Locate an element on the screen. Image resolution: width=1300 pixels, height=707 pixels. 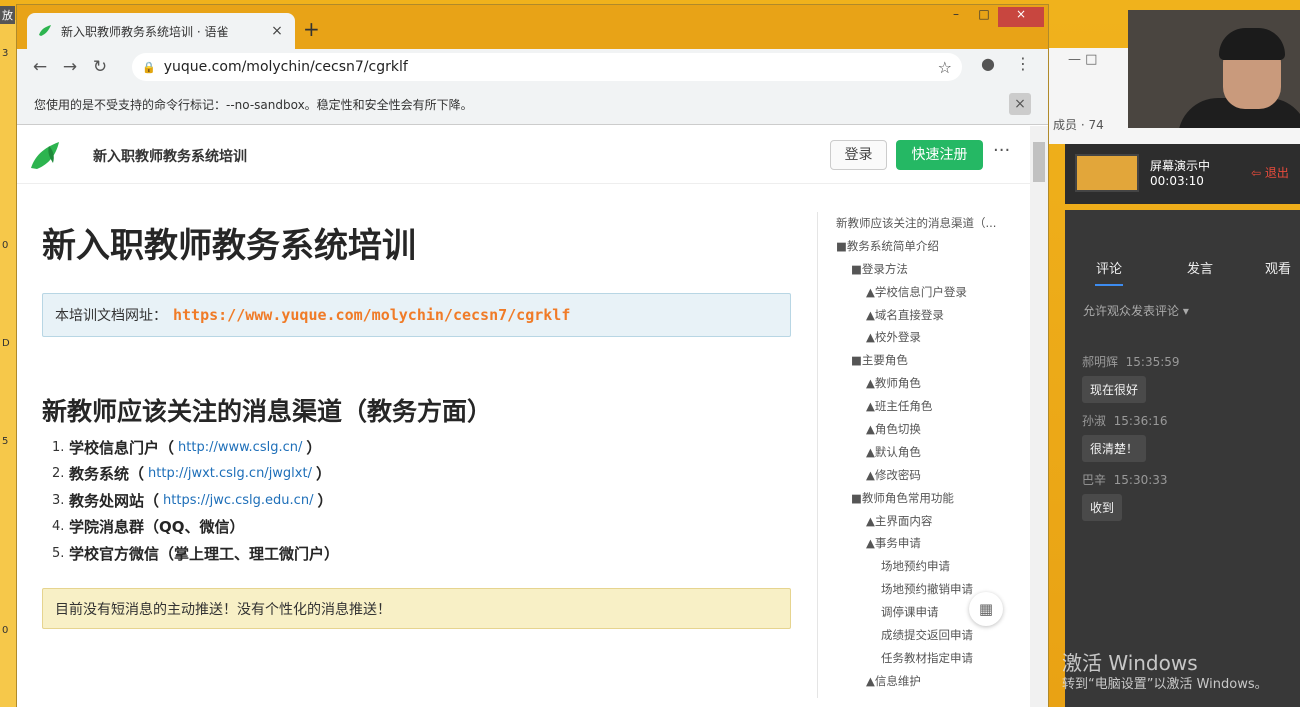
list-text: 教务处网站（ is located at coordinates (114, 500).